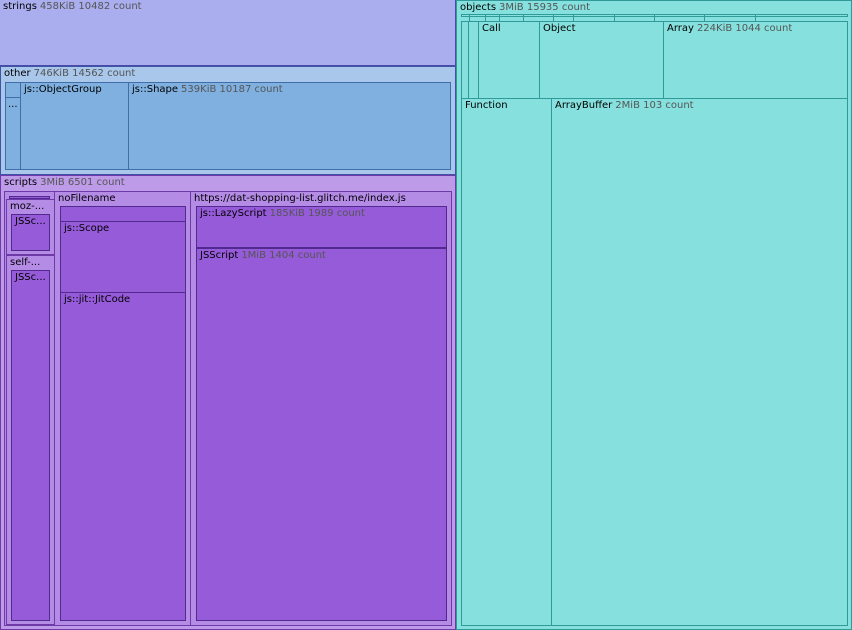 This screenshot has width=852, height=630. I want to click on node-name: strings, so click(20, 6).